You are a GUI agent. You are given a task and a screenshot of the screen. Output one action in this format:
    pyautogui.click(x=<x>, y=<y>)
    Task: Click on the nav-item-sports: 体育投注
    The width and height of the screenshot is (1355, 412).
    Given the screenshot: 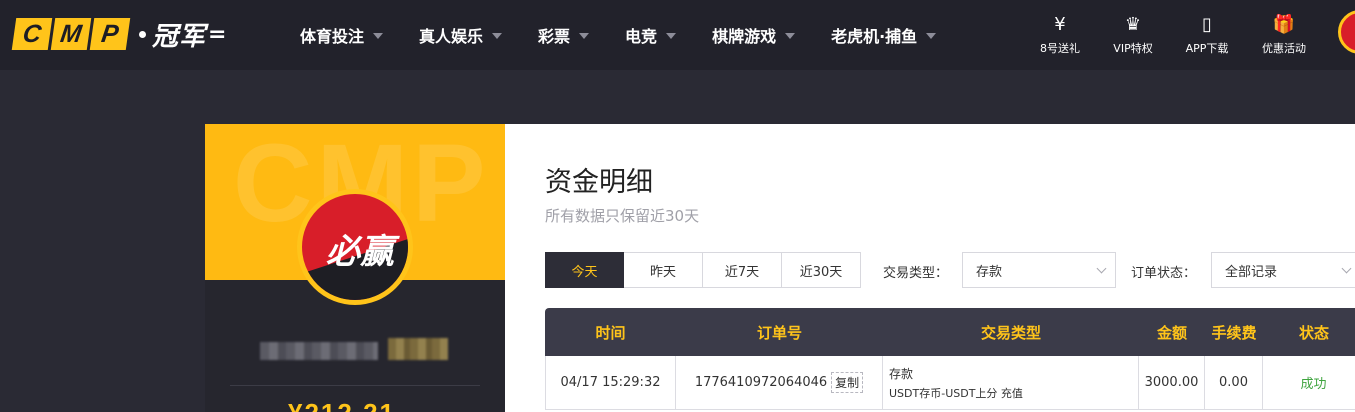 What is the action you would take?
    pyautogui.click(x=342, y=35)
    